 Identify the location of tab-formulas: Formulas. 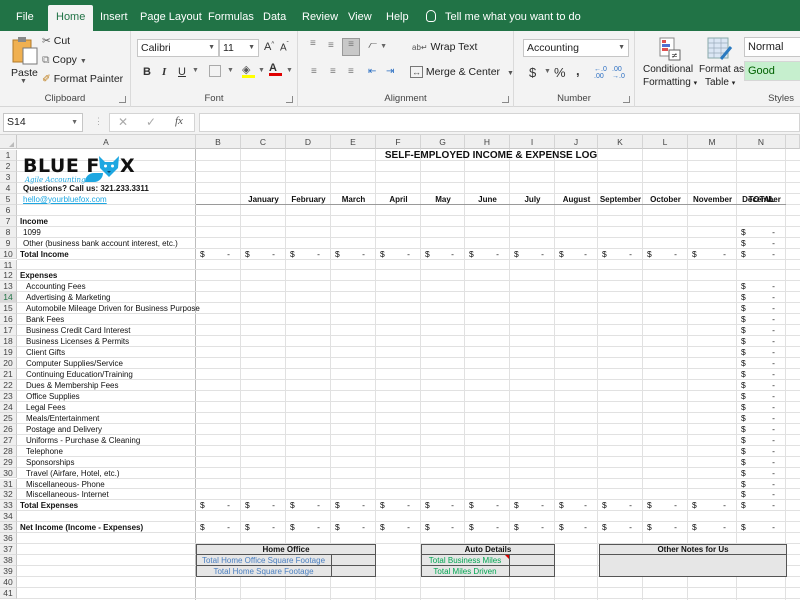
(231, 15).